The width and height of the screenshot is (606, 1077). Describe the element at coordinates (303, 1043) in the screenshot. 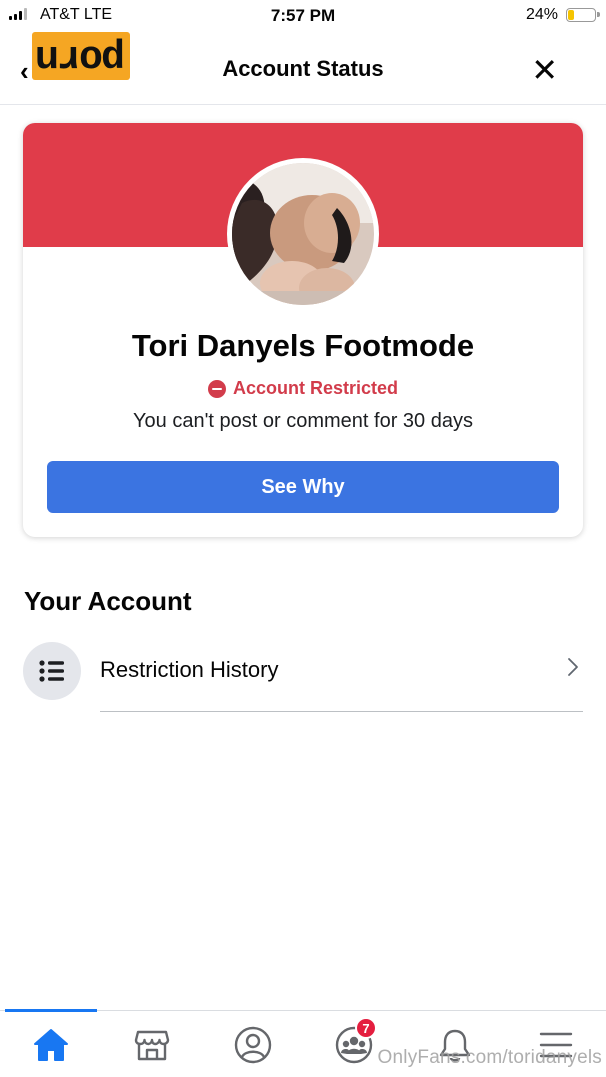

I see `bottom-nav: 7 OnlyFans.com/toridanyels` at that location.